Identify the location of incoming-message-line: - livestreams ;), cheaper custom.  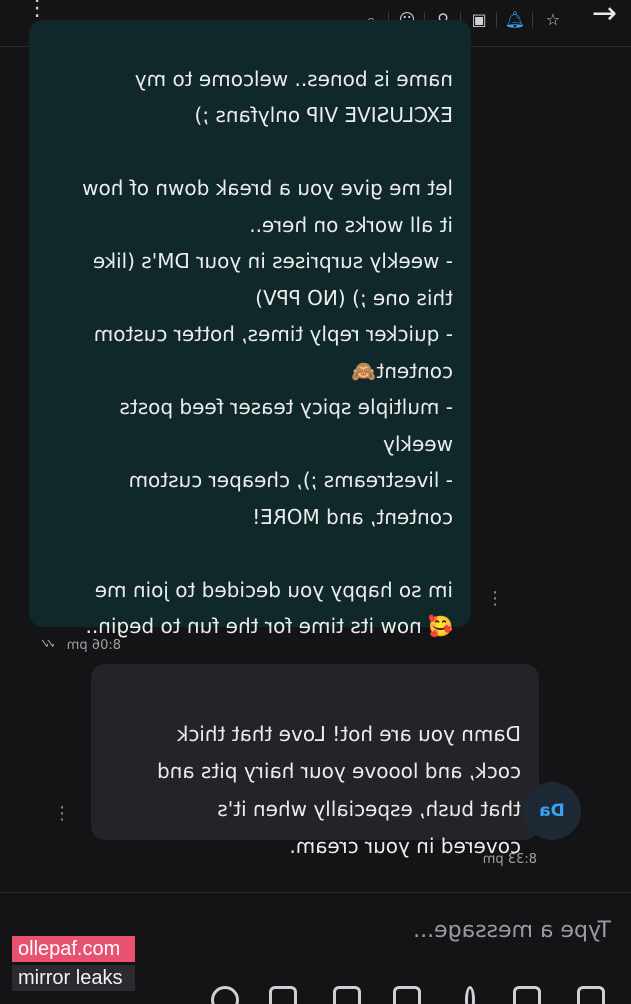
(290, 480).